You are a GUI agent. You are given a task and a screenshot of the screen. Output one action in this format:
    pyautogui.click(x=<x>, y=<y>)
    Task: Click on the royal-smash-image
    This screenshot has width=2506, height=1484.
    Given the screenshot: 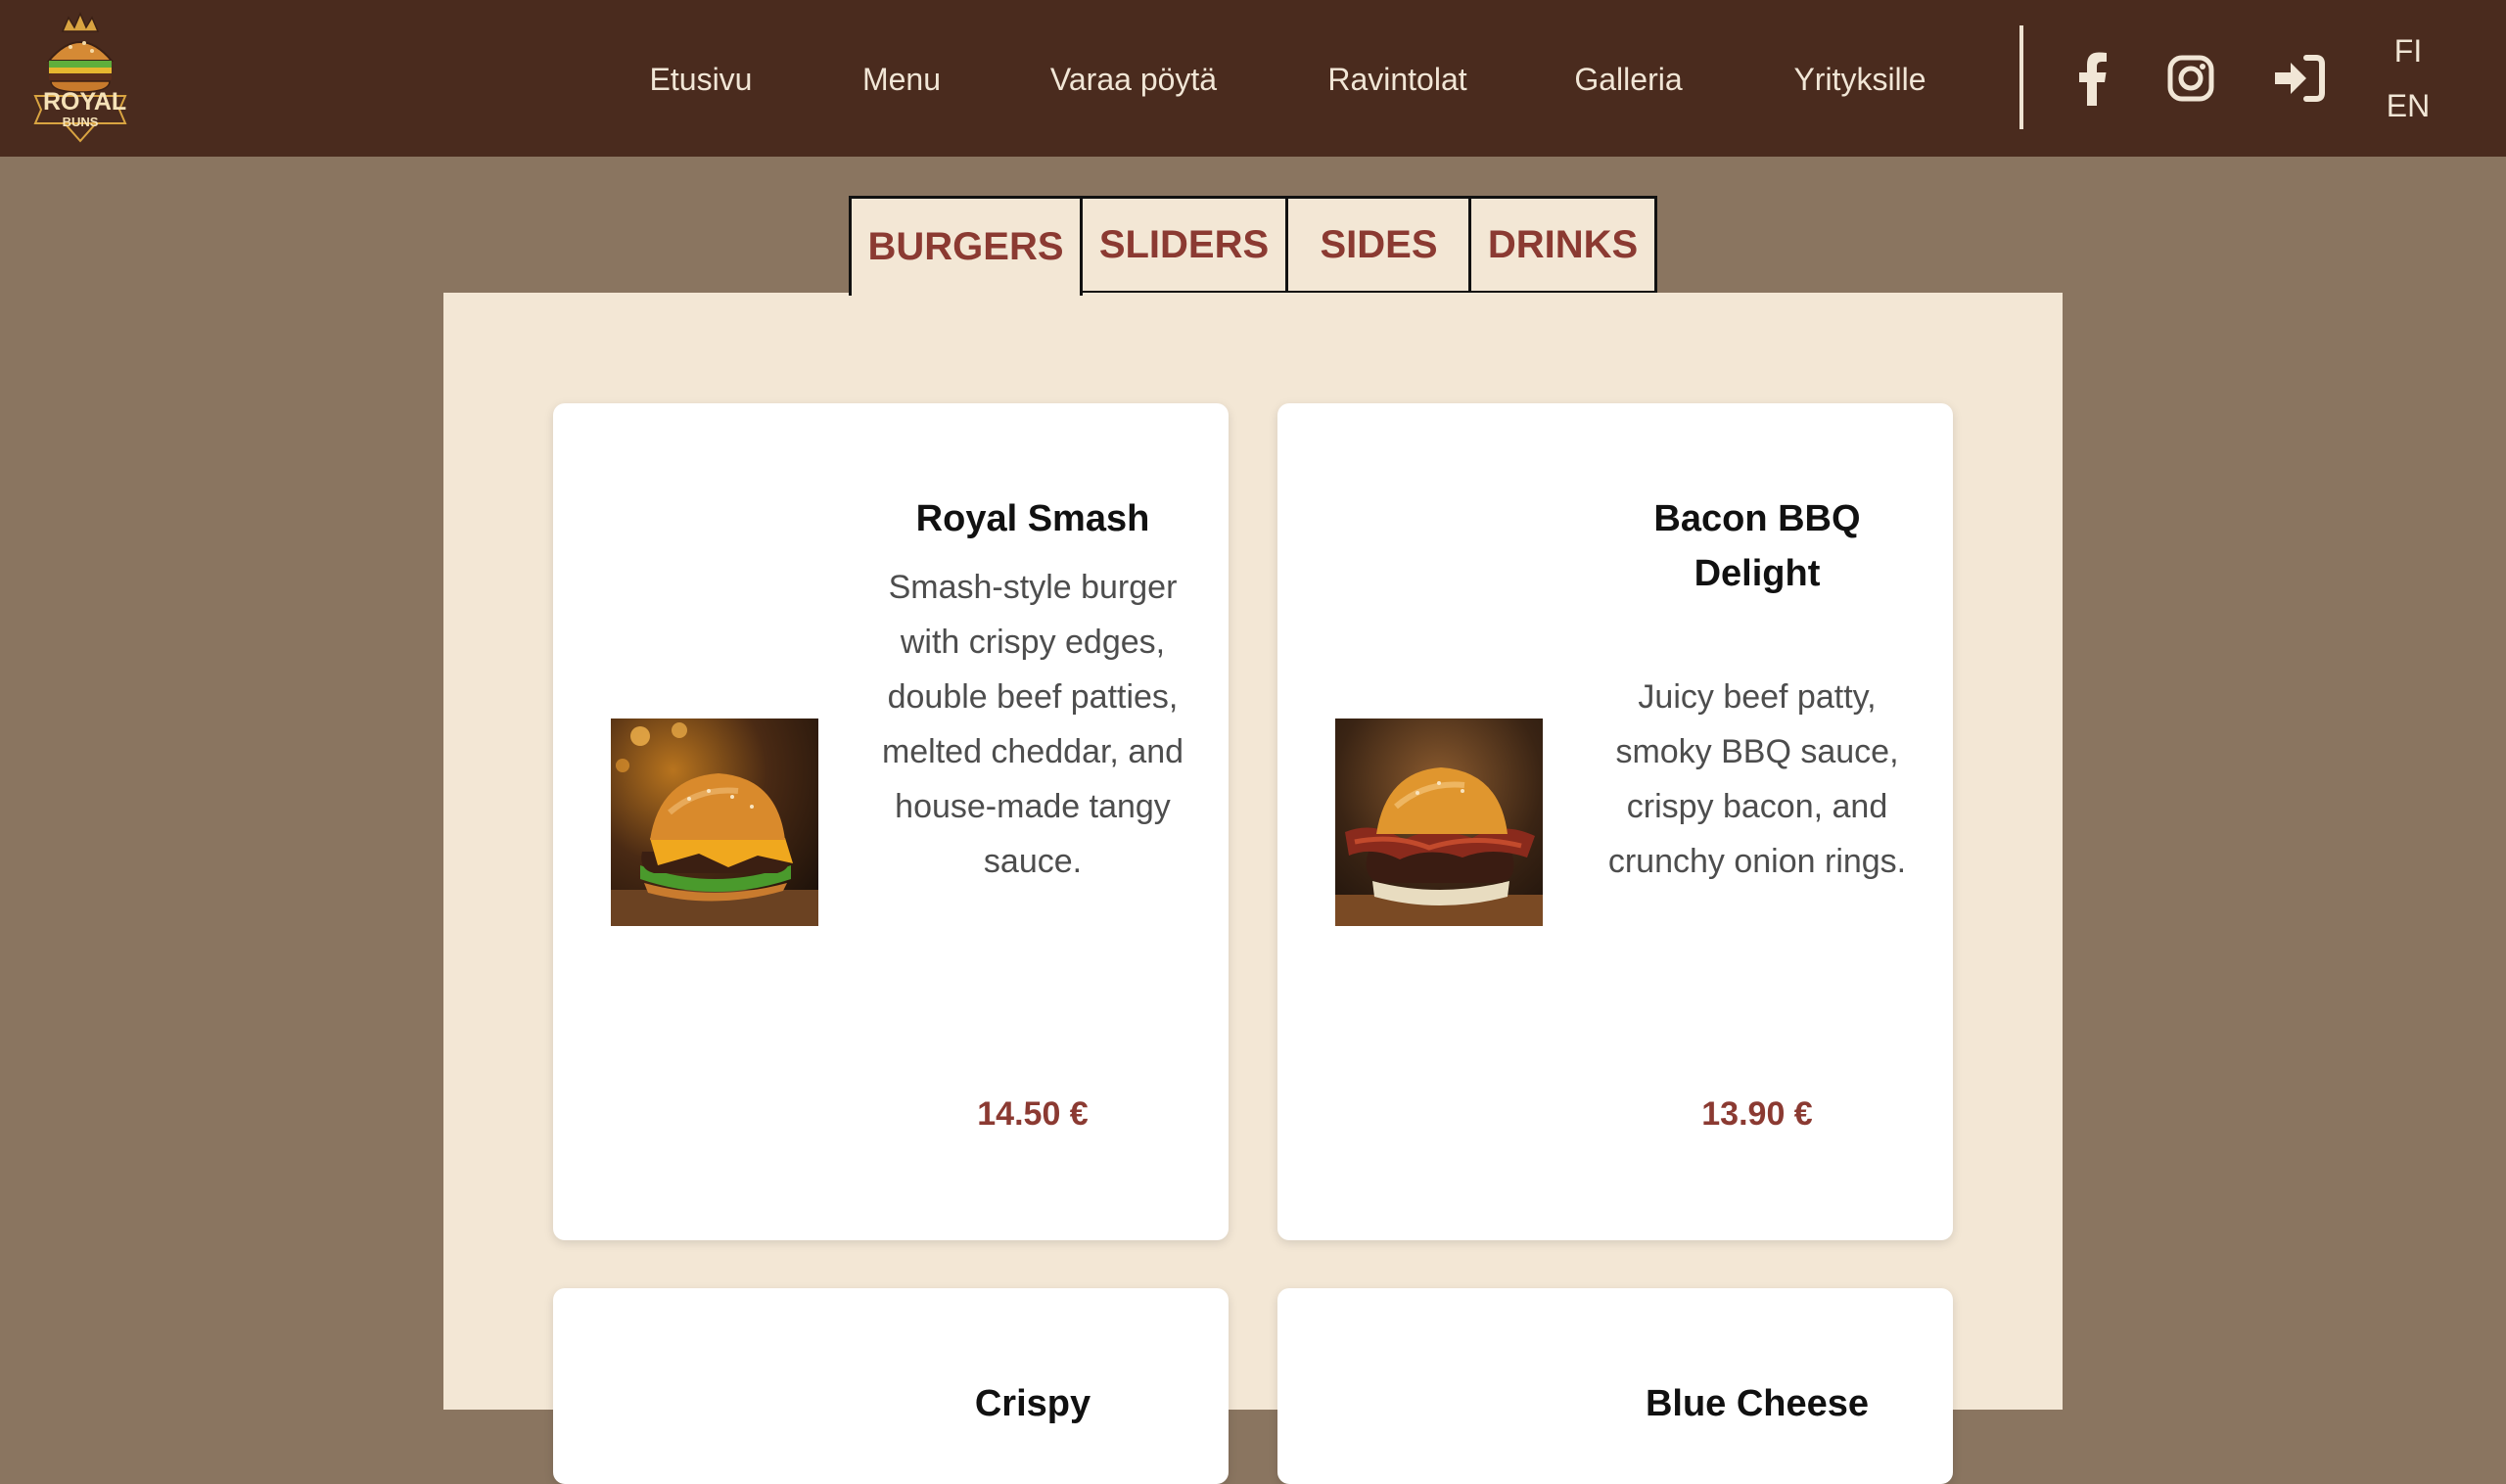 What is the action you would take?
    pyautogui.click(x=714, y=822)
    